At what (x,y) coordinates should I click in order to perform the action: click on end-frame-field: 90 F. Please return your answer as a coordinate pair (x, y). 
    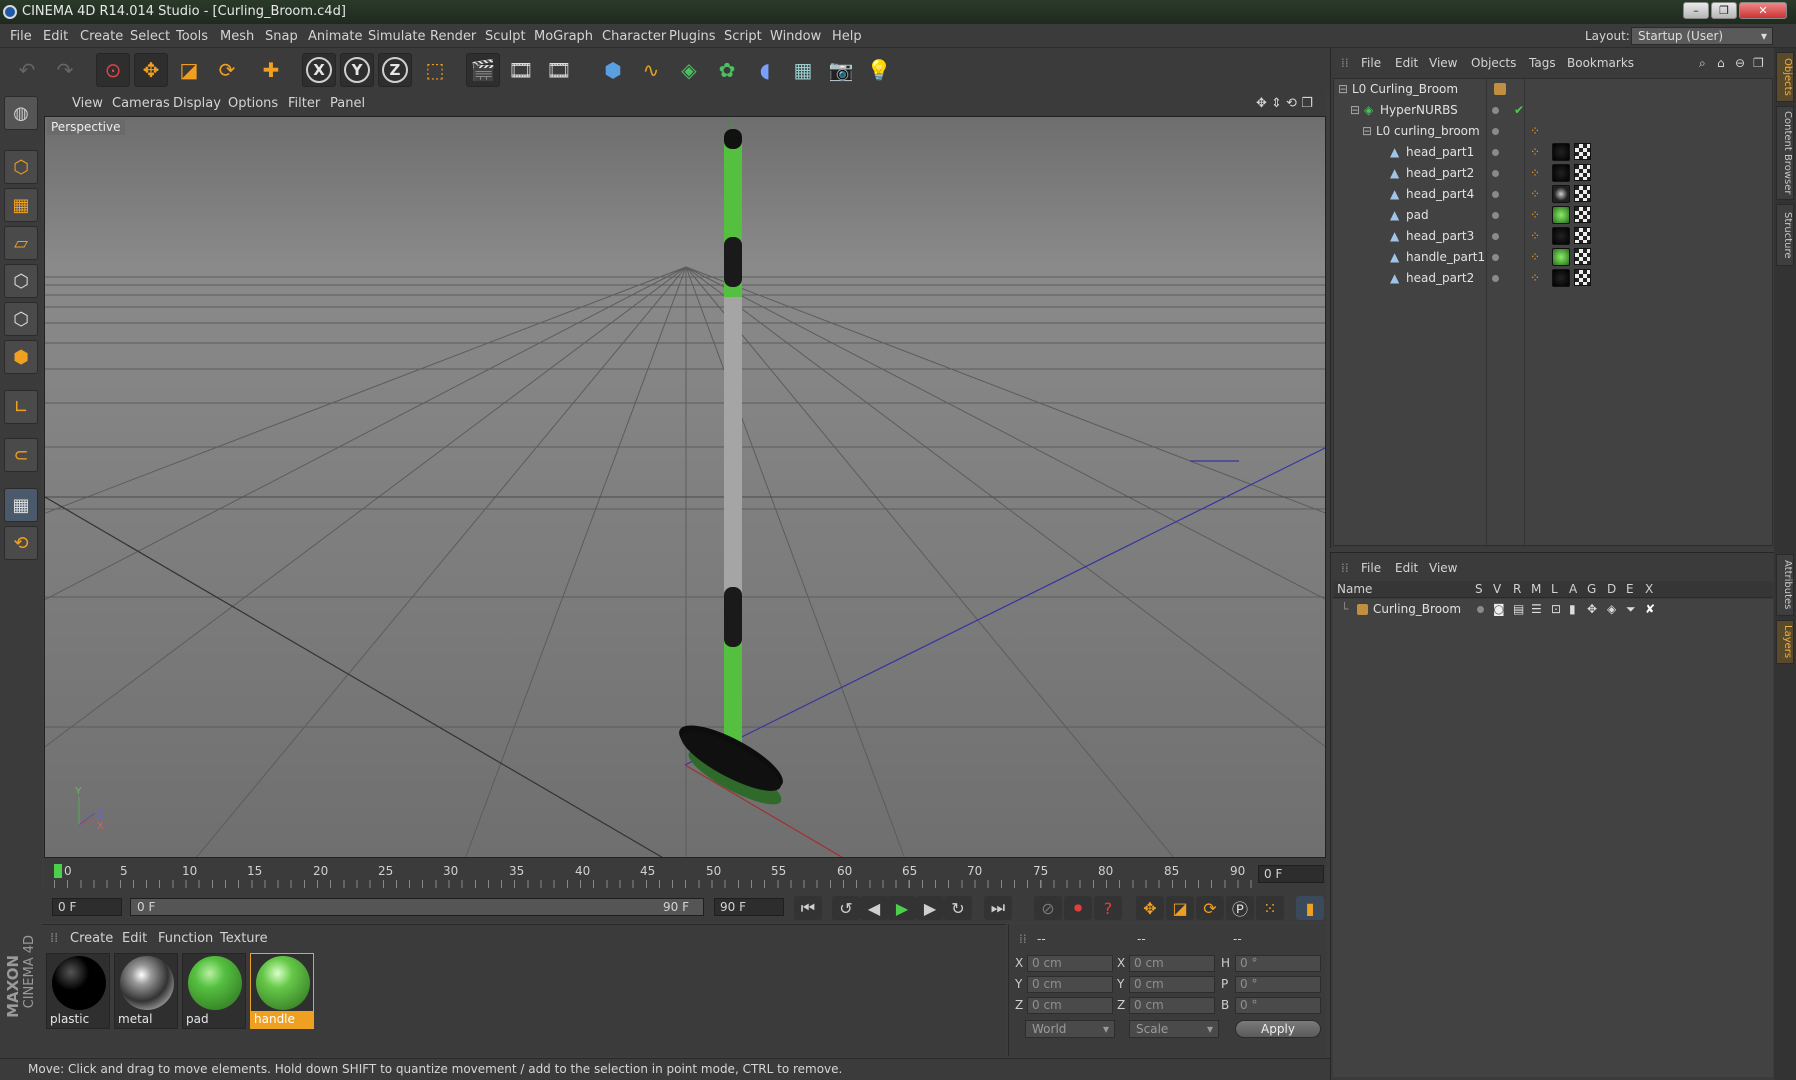
    Looking at the image, I should click on (749, 907).